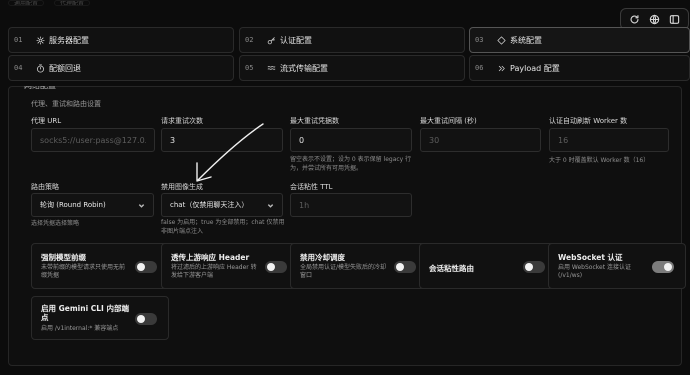 The image size is (690, 375). What do you see at coordinates (146, 267) in the screenshot?
I see `force-model-prefix-switch` at bounding box center [146, 267].